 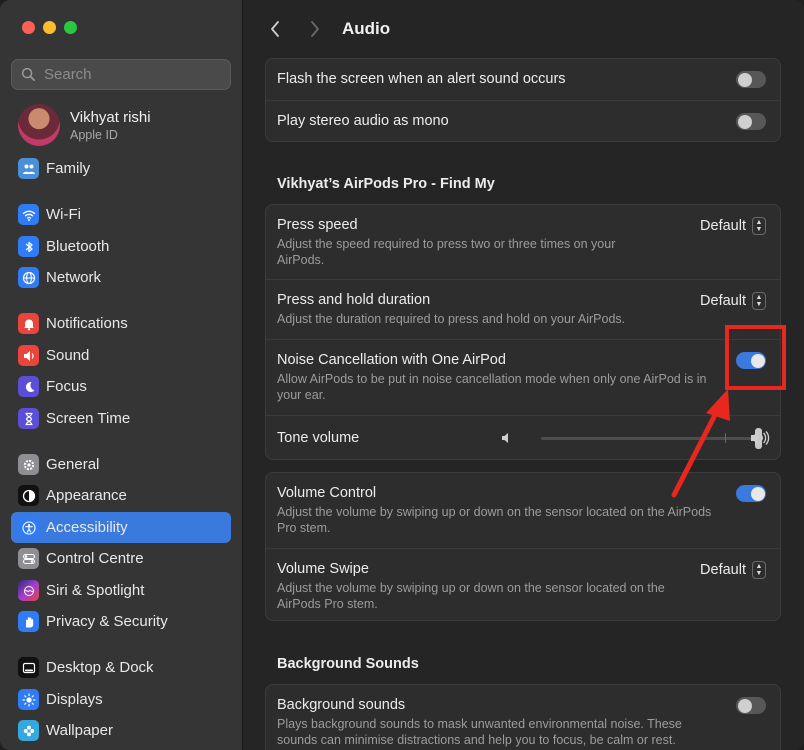 What do you see at coordinates (760, 438) in the screenshot?
I see `speaker-high-icon` at bounding box center [760, 438].